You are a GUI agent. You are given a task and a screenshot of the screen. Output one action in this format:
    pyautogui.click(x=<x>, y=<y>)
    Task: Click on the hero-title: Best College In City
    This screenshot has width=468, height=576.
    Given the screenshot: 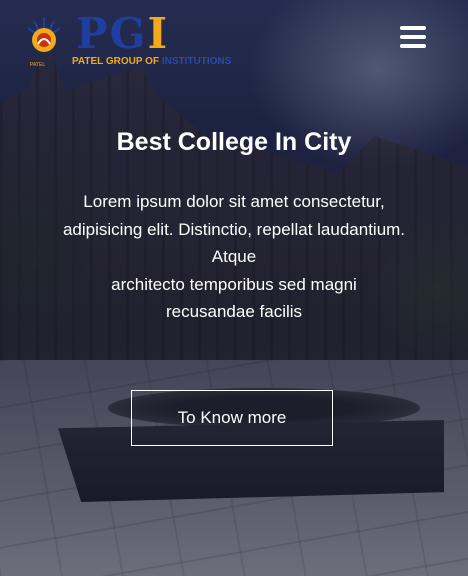 What is the action you would take?
    pyautogui.click(x=234, y=142)
    